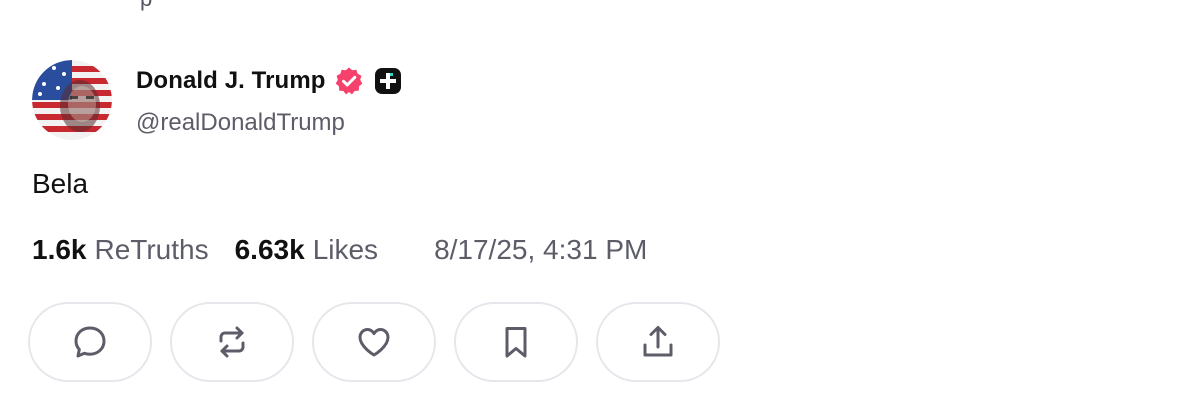 This screenshot has height=400, width=1200. I want to click on author-handle: @realDonaldTrump, so click(240, 123).